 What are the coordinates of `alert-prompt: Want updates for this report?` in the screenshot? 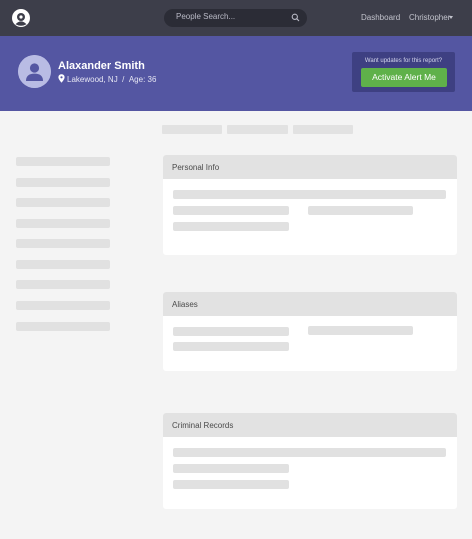 It's located at (403, 61).